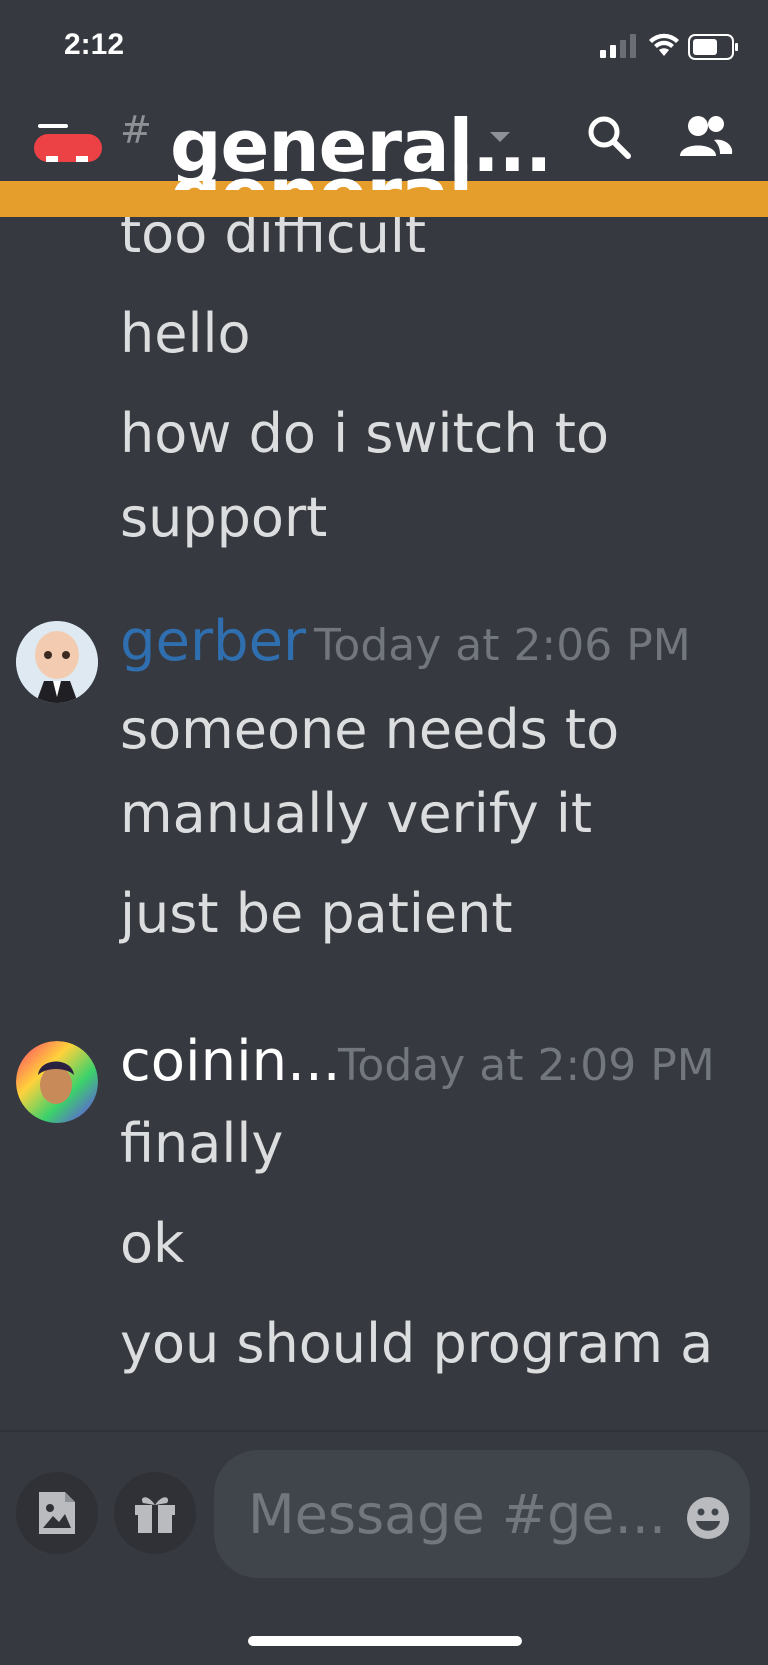 The height and width of the screenshot is (1665, 768). What do you see at coordinates (185, 333) in the screenshot?
I see `message-text: hello` at bounding box center [185, 333].